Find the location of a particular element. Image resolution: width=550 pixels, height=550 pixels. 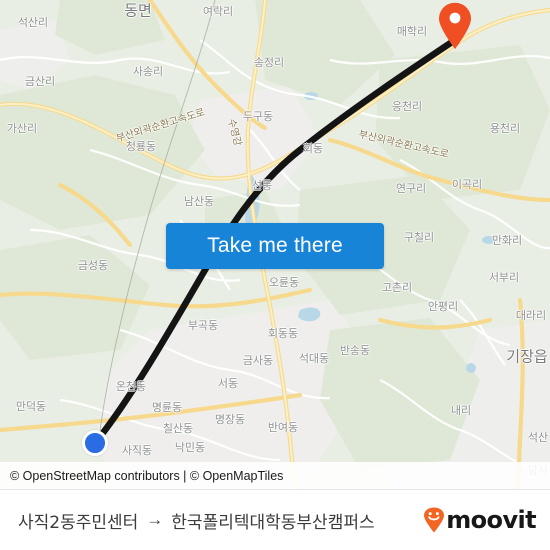

arrow-right-icon: → is located at coordinates (155, 519).